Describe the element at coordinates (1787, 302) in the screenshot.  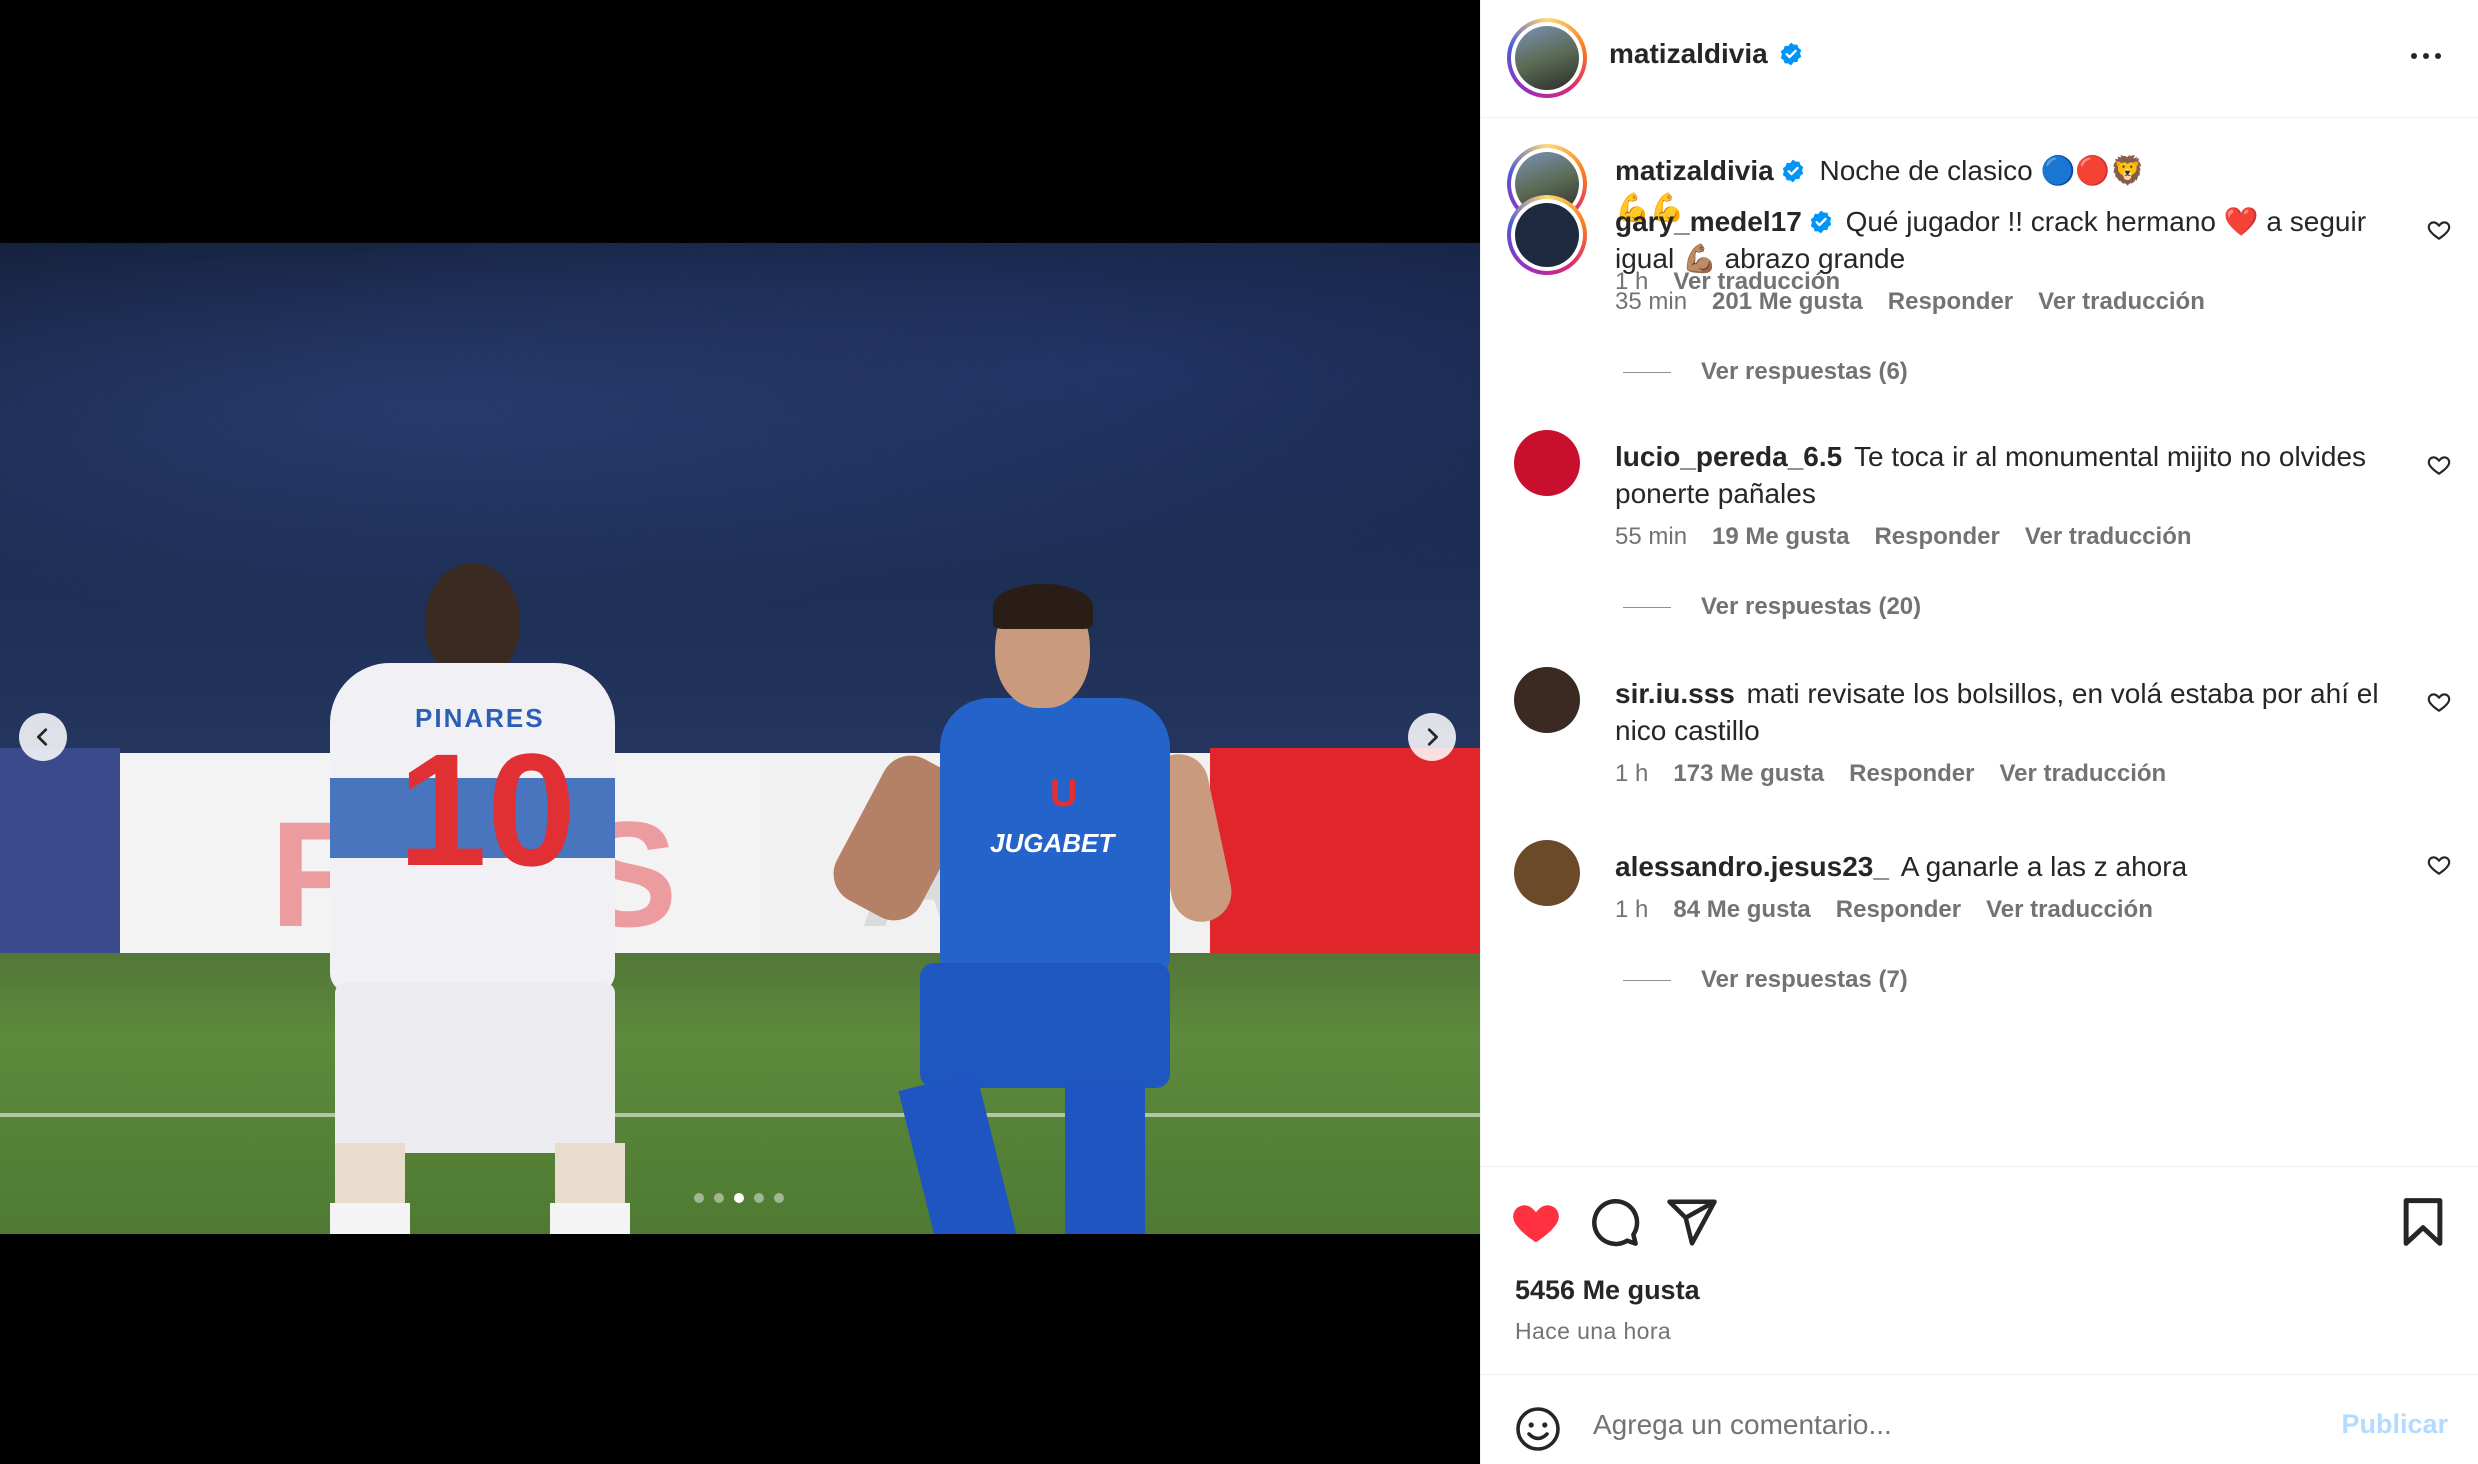
I see `comment-likes: 201 Me gusta` at that location.